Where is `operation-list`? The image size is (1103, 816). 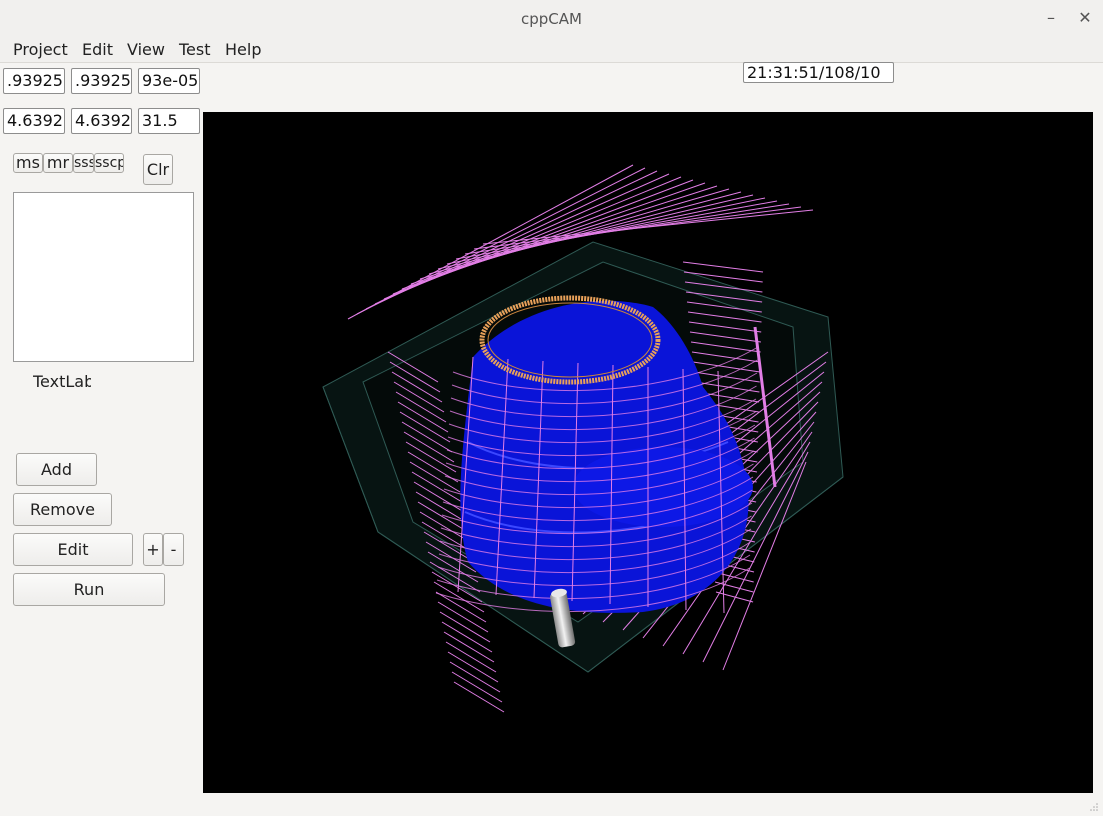
operation-list is located at coordinates (103, 277).